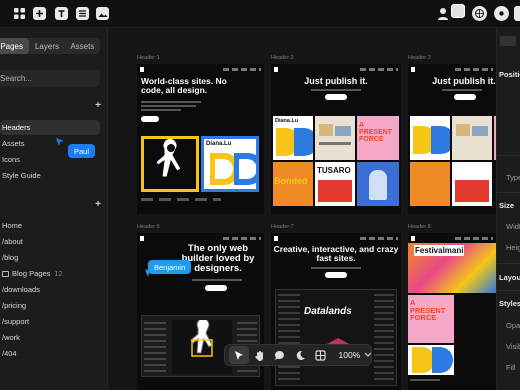 This screenshot has height=390, width=520. Describe the element at coordinates (443, 13) in the screenshot. I see `user-icon` at that location.